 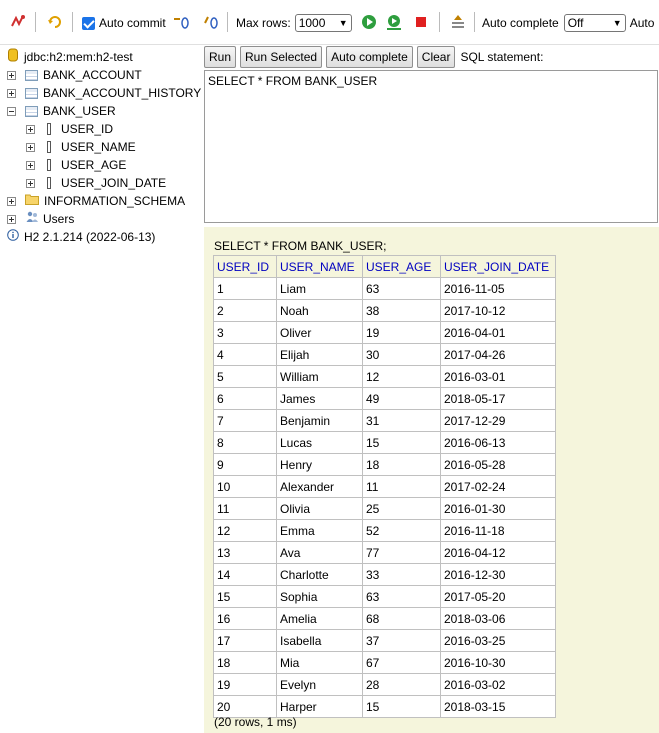 What do you see at coordinates (498, 266) in the screenshot?
I see `column-header: USER_JOIN_DATE` at bounding box center [498, 266].